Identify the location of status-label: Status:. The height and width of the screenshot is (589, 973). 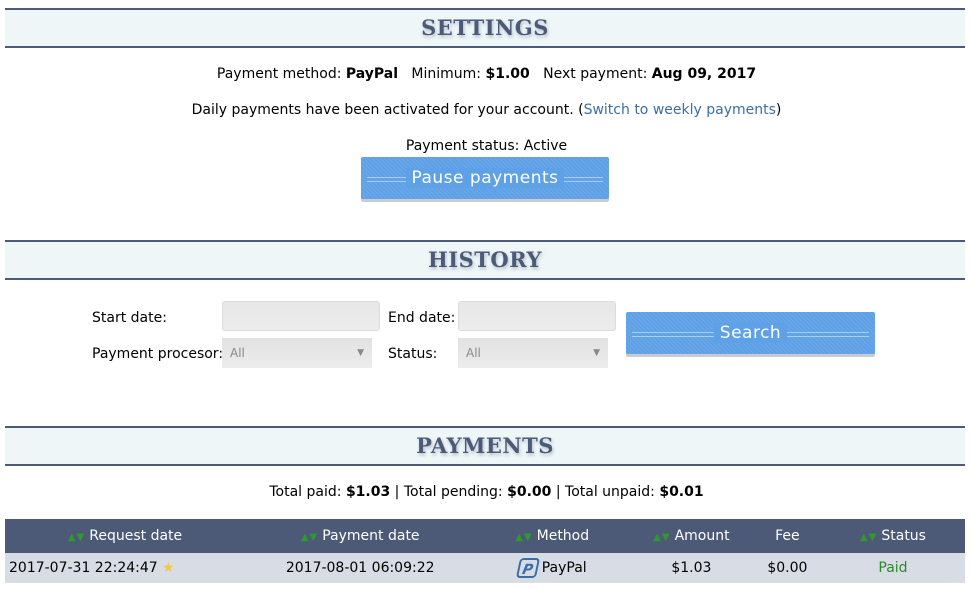
(413, 354).